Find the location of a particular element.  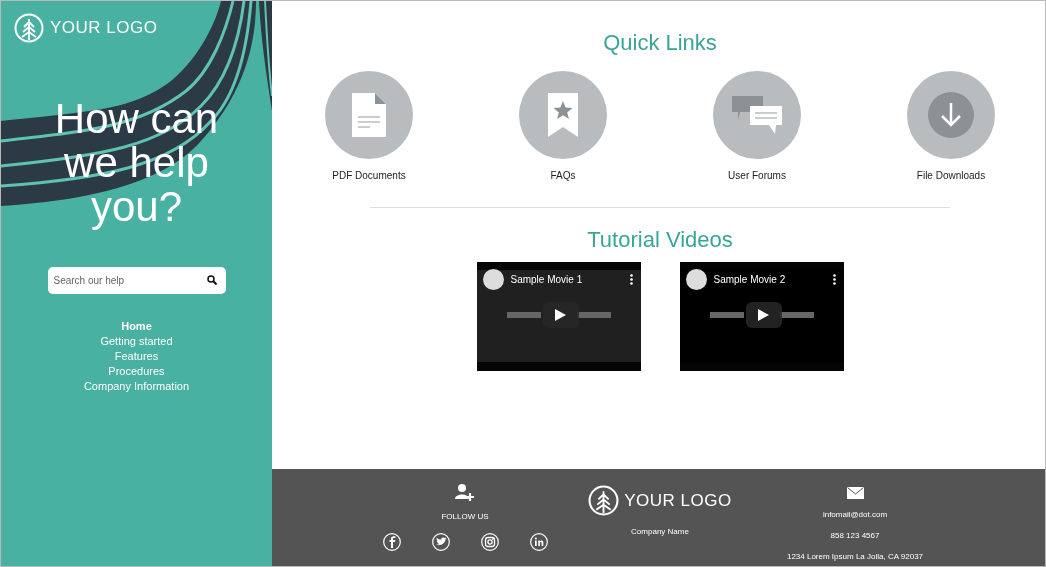

linkedin-icon is located at coordinates (538, 542).